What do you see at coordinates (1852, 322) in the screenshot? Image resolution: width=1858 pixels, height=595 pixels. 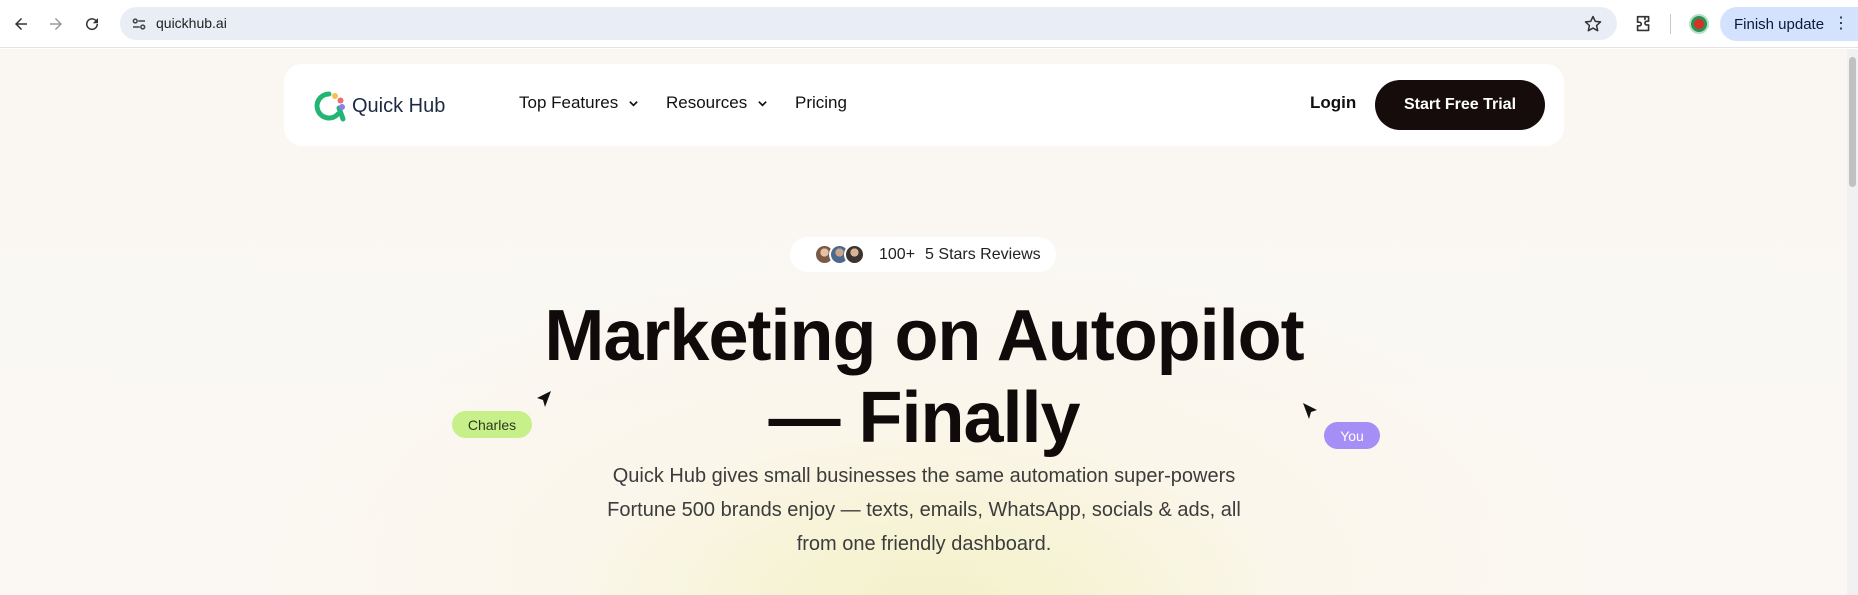 I see `page-scrollbar` at bounding box center [1852, 322].